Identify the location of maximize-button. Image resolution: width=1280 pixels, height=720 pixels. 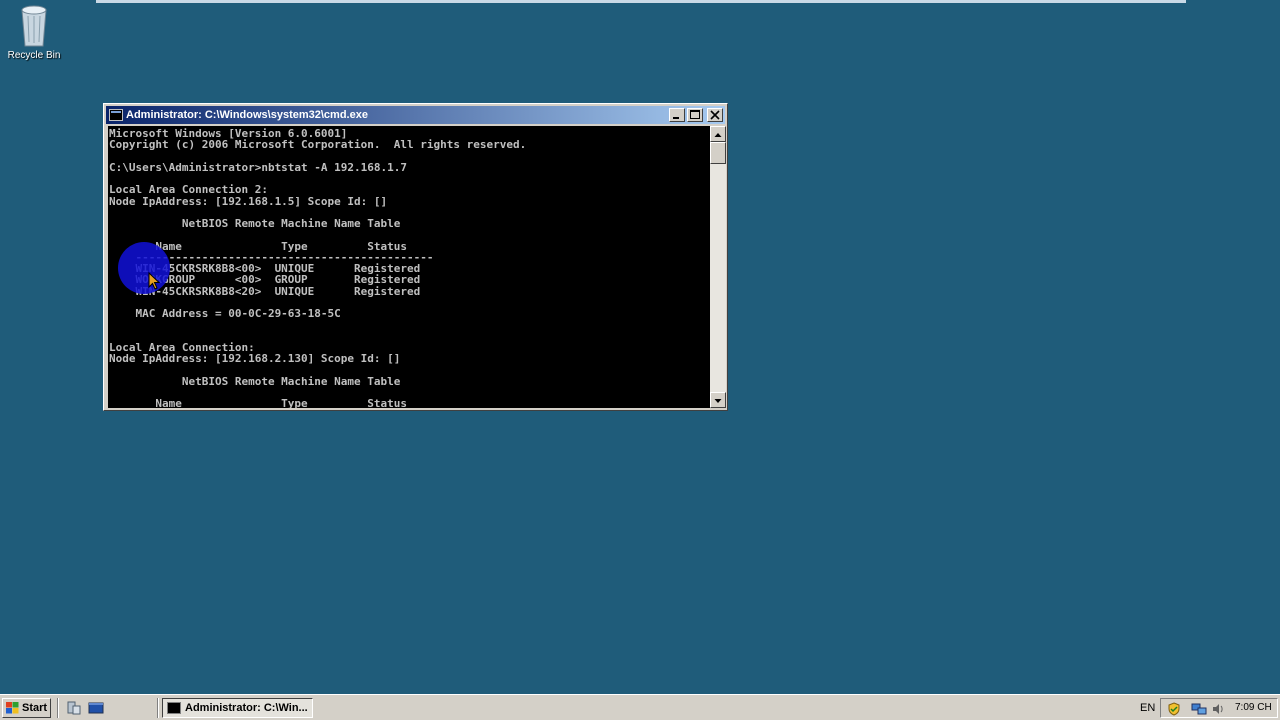
(695, 115).